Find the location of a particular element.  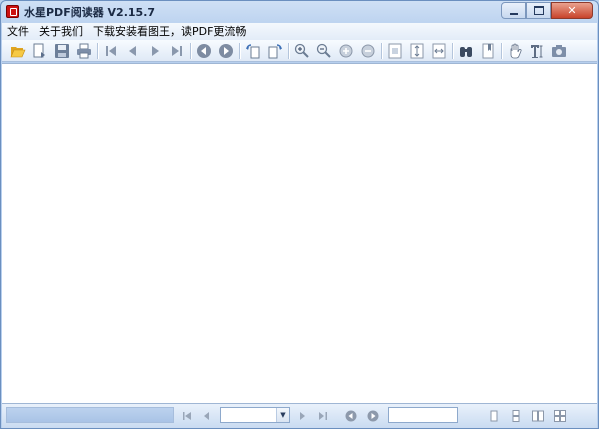

rotate-left-button is located at coordinates (253, 51).